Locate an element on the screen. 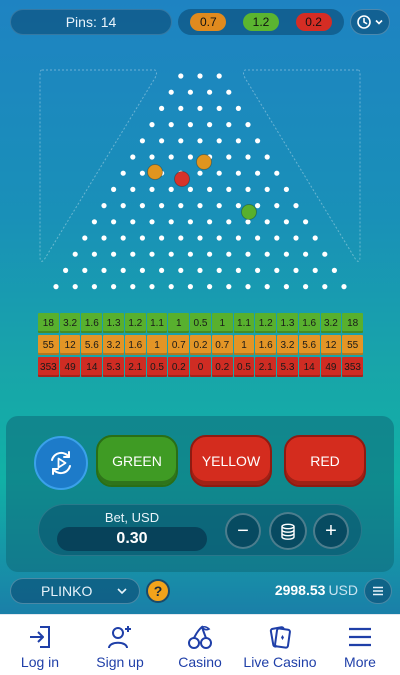 The image size is (400, 675). red-multiplier-cell: 2.1 is located at coordinates (135, 367).